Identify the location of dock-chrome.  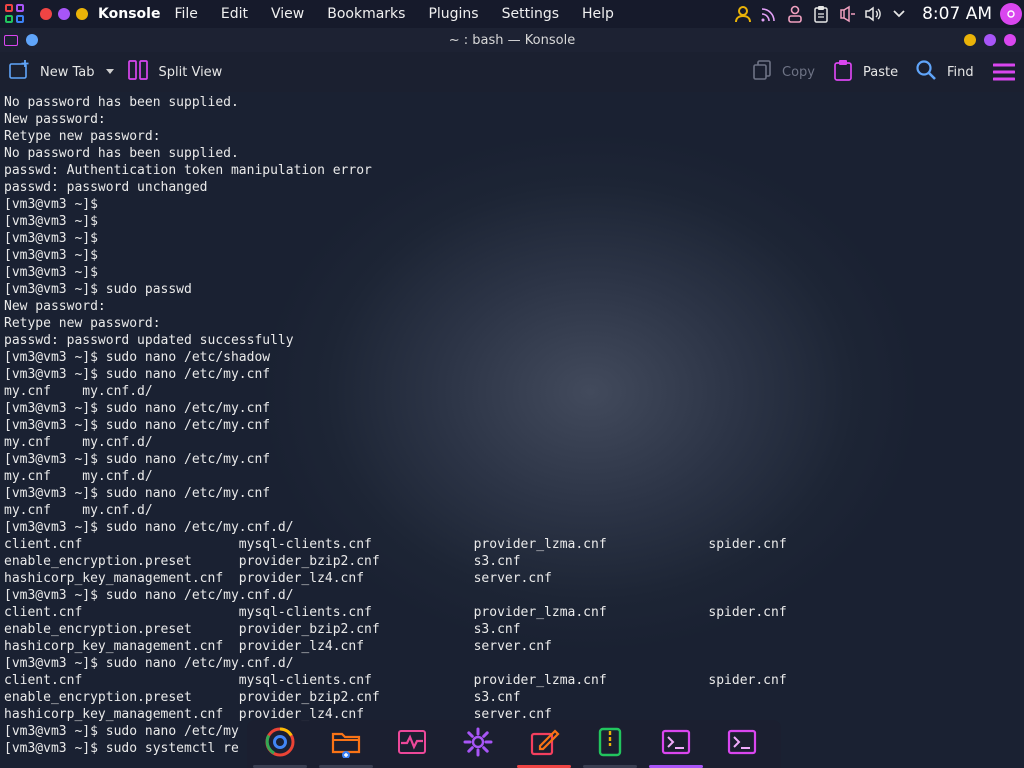
(280, 744).